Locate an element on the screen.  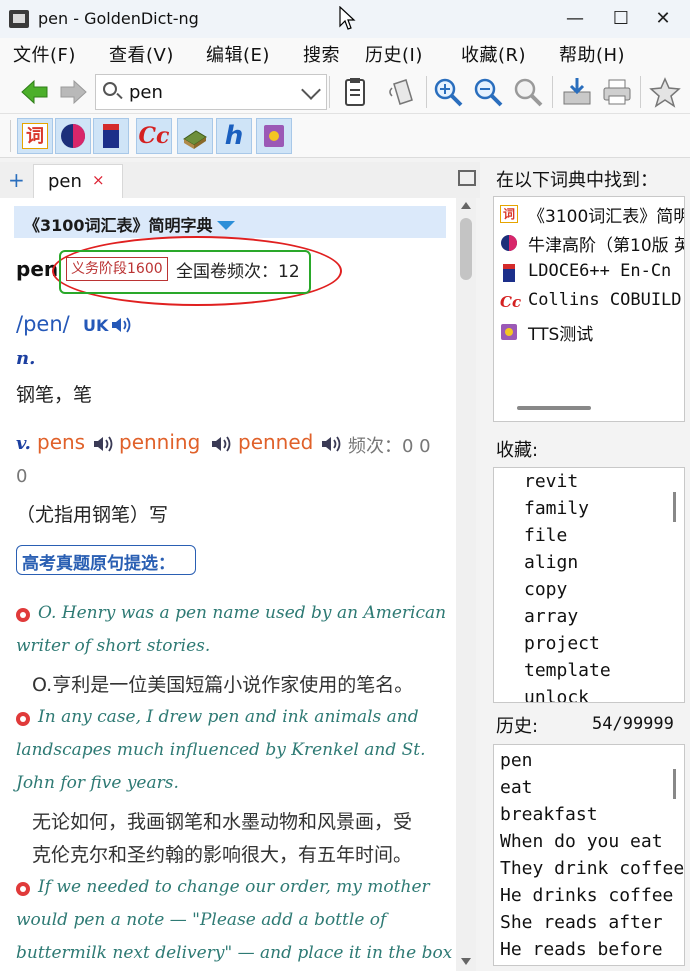
tab-label: pen is located at coordinates (65, 181).